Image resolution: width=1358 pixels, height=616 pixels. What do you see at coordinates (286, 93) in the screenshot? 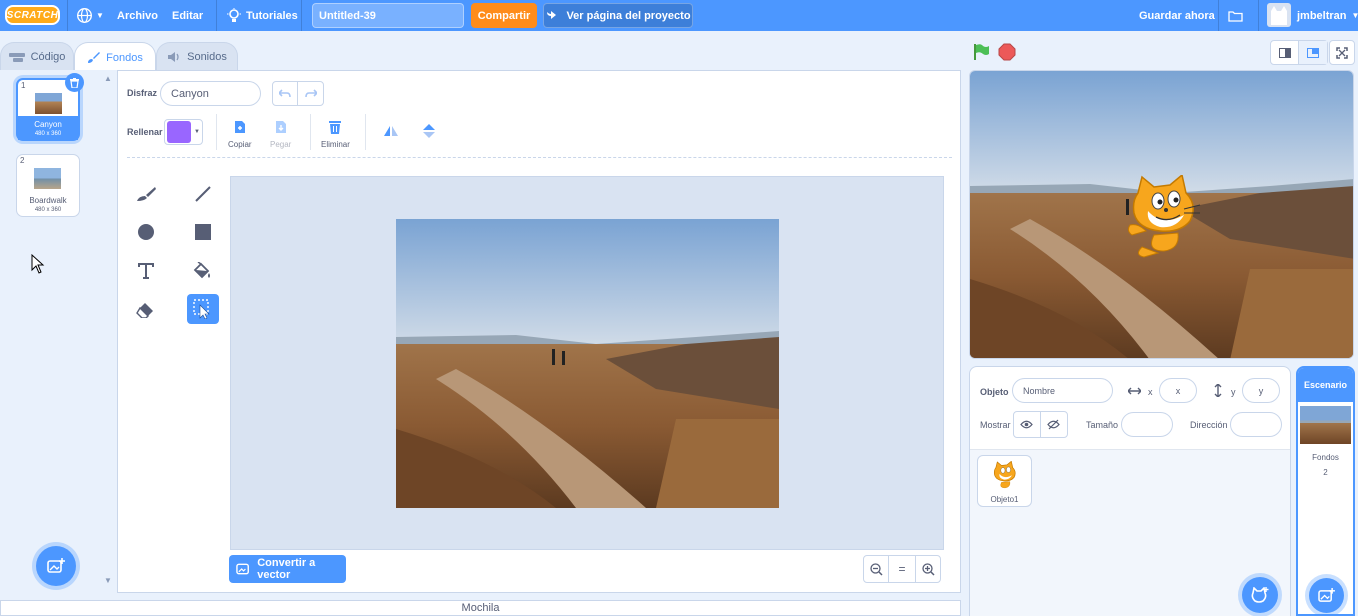
I see `undo-button` at bounding box center [286, 93].